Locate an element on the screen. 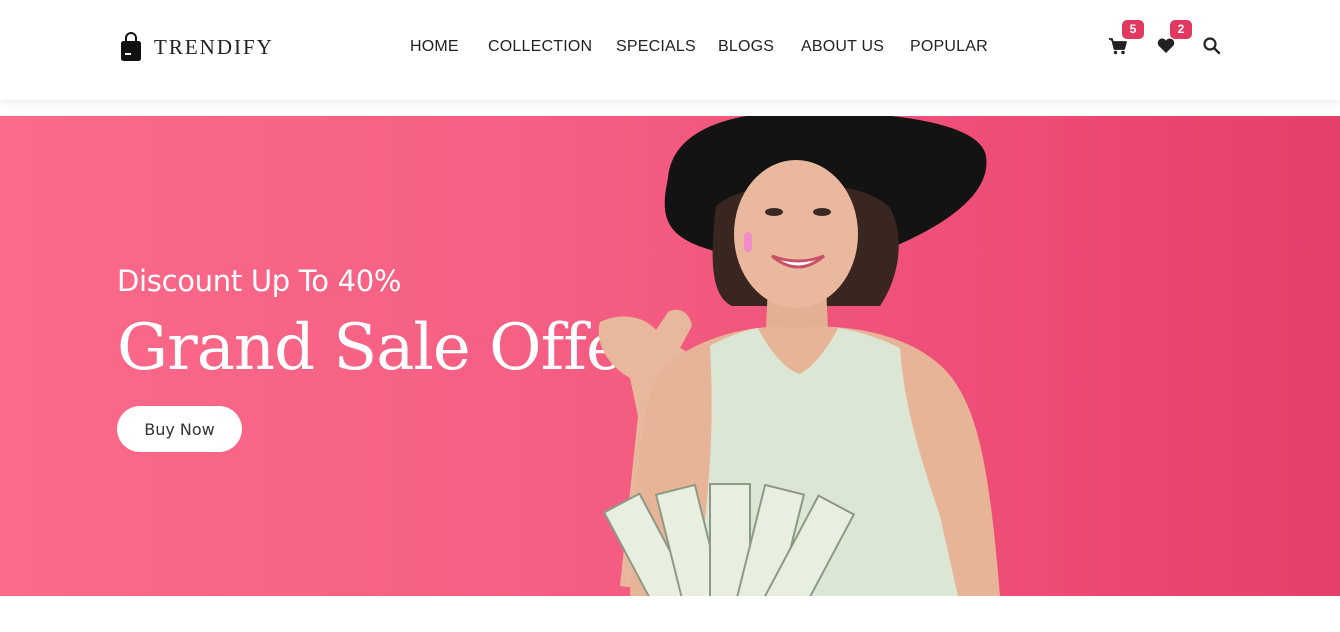 The image size is (1340, 632). nav-blogs: BLOGS is located at coordinates (746, 47).